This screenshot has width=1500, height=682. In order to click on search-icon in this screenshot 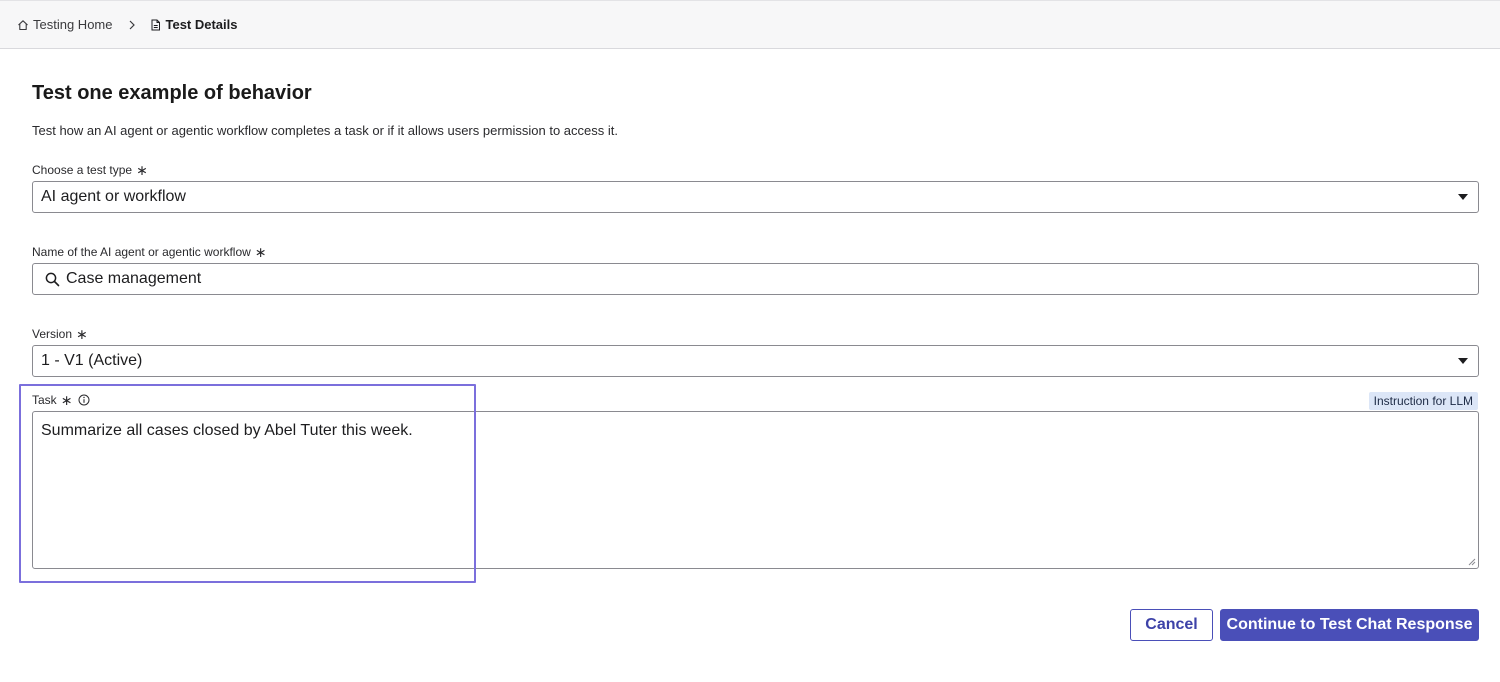, I will do `click(52, 279)`.